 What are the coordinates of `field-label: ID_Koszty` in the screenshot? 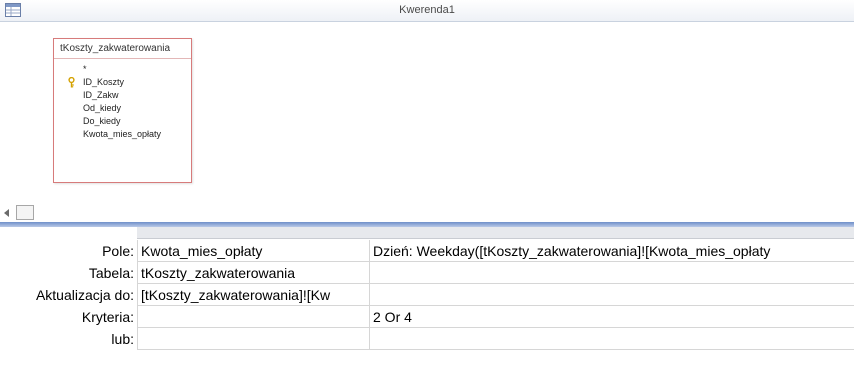 It's located at (104, 82).